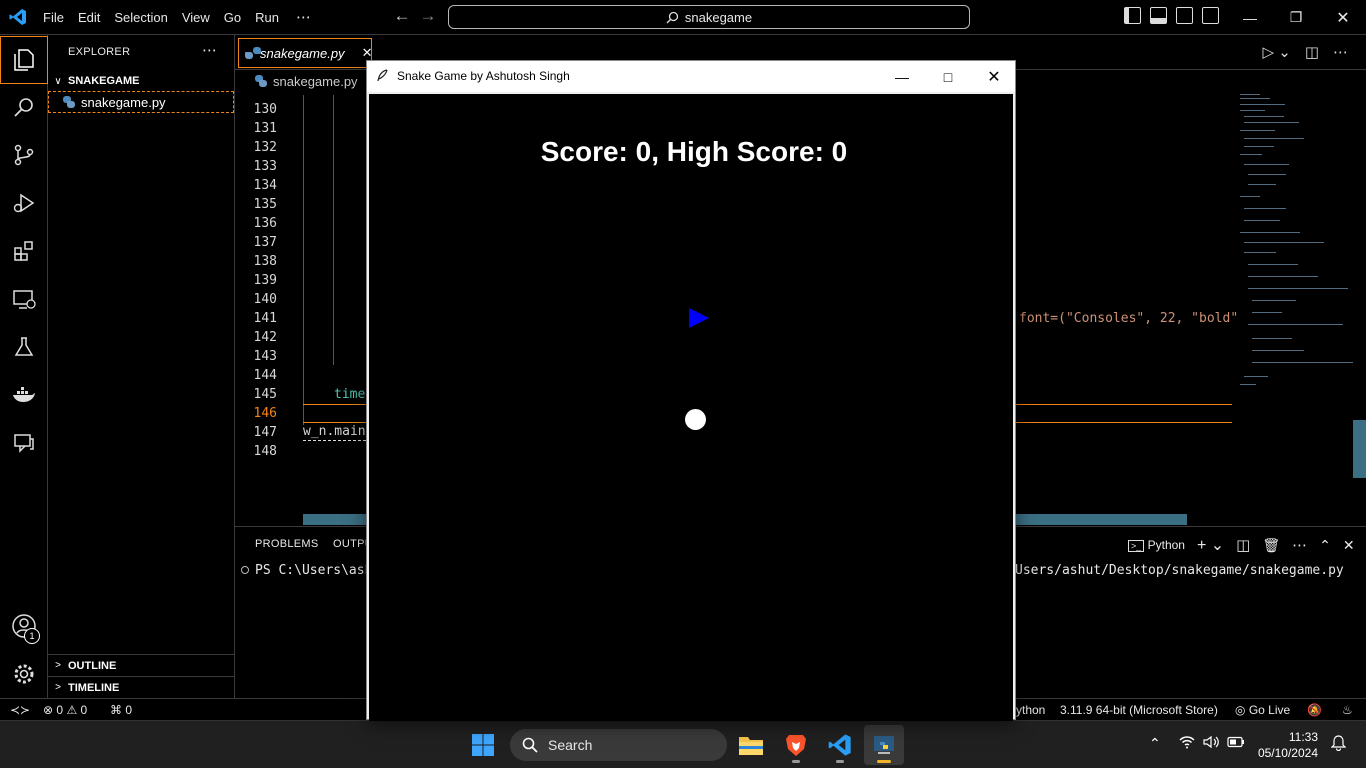 This screenshot has height=768, width=1366. What do you see at coordinates (1340, 52) in the screenshot?
I see `more-actions-icon: ⋯` at bounding box center [1340, 52].